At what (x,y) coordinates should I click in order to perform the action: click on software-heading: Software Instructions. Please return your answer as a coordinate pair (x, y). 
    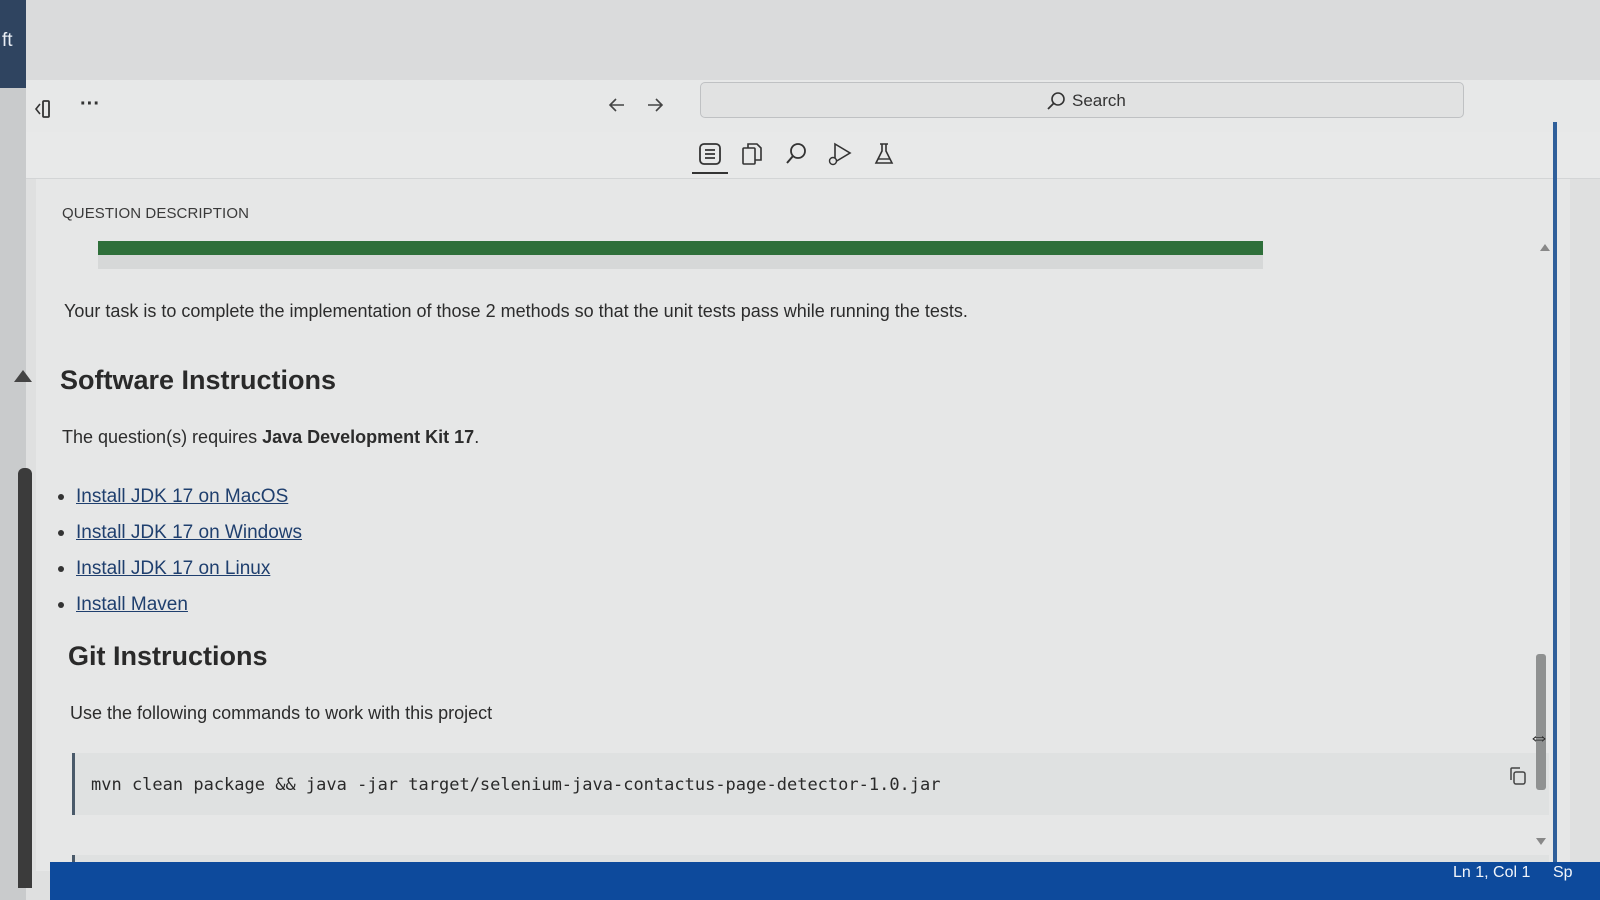
    Looking at the image, I should click on (198, 380).